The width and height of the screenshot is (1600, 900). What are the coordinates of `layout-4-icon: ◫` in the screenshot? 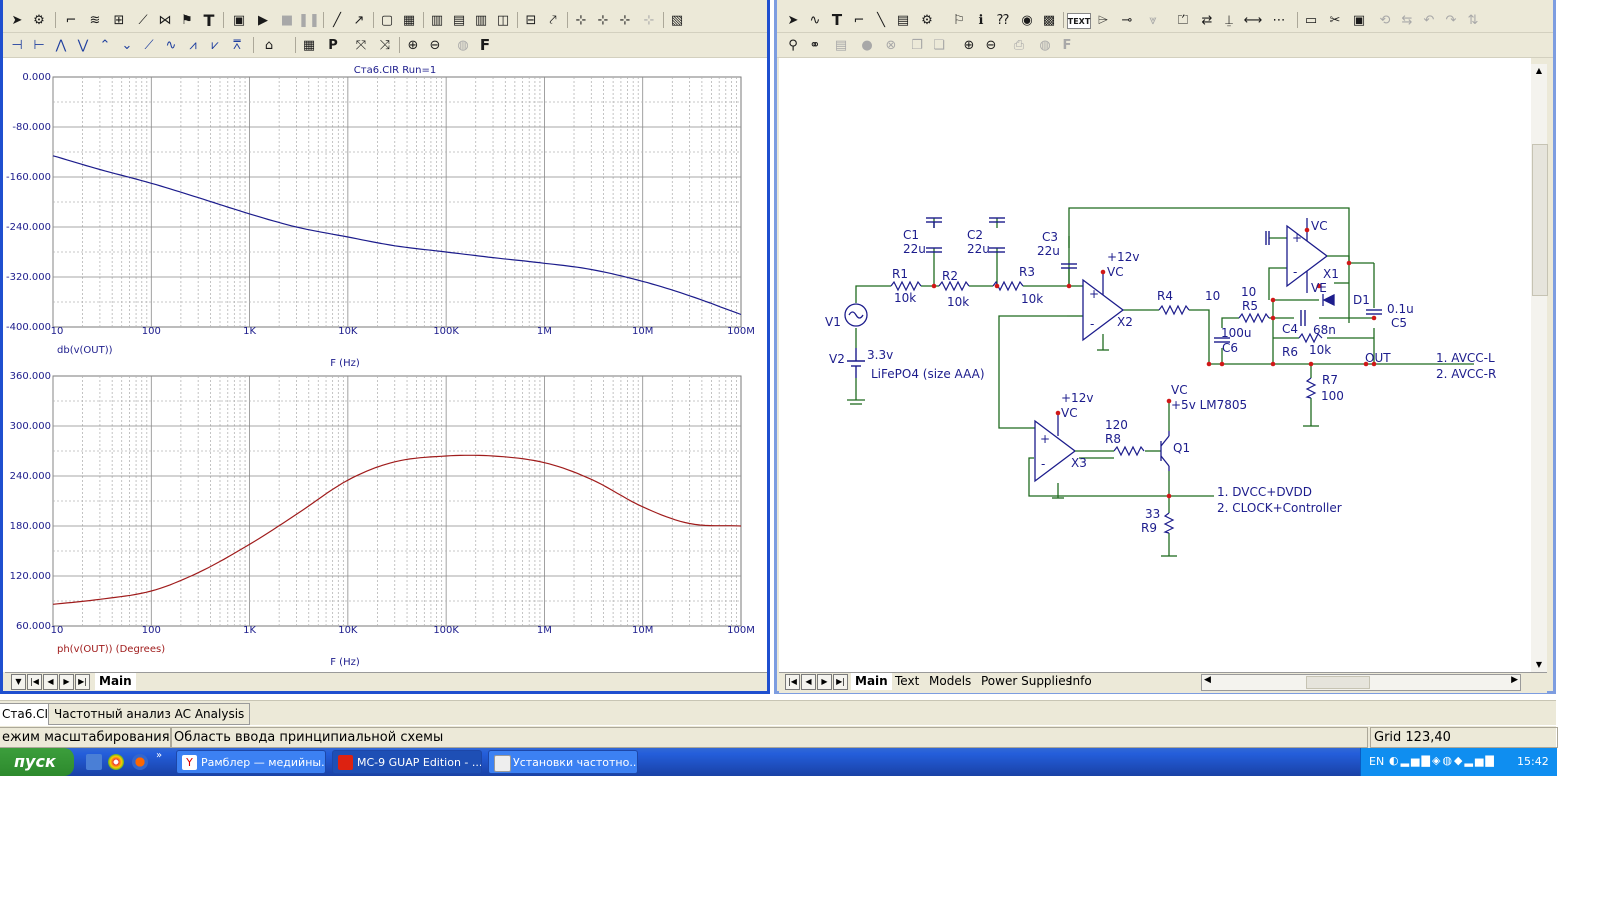 It's located at (503, 20).